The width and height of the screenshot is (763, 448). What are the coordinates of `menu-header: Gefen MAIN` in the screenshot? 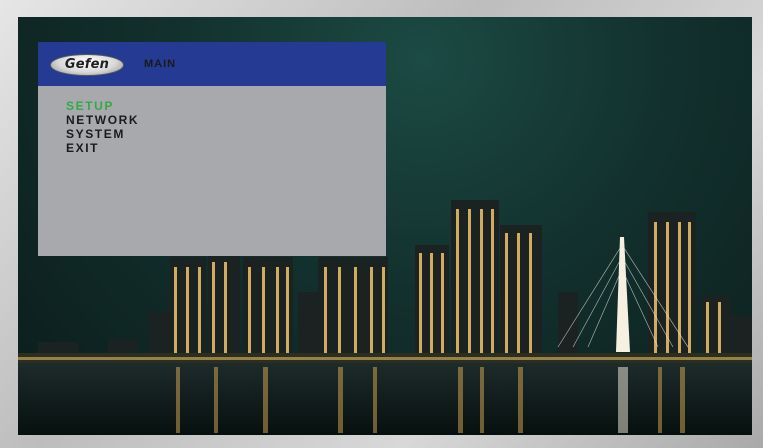 It's located at (212, 64).